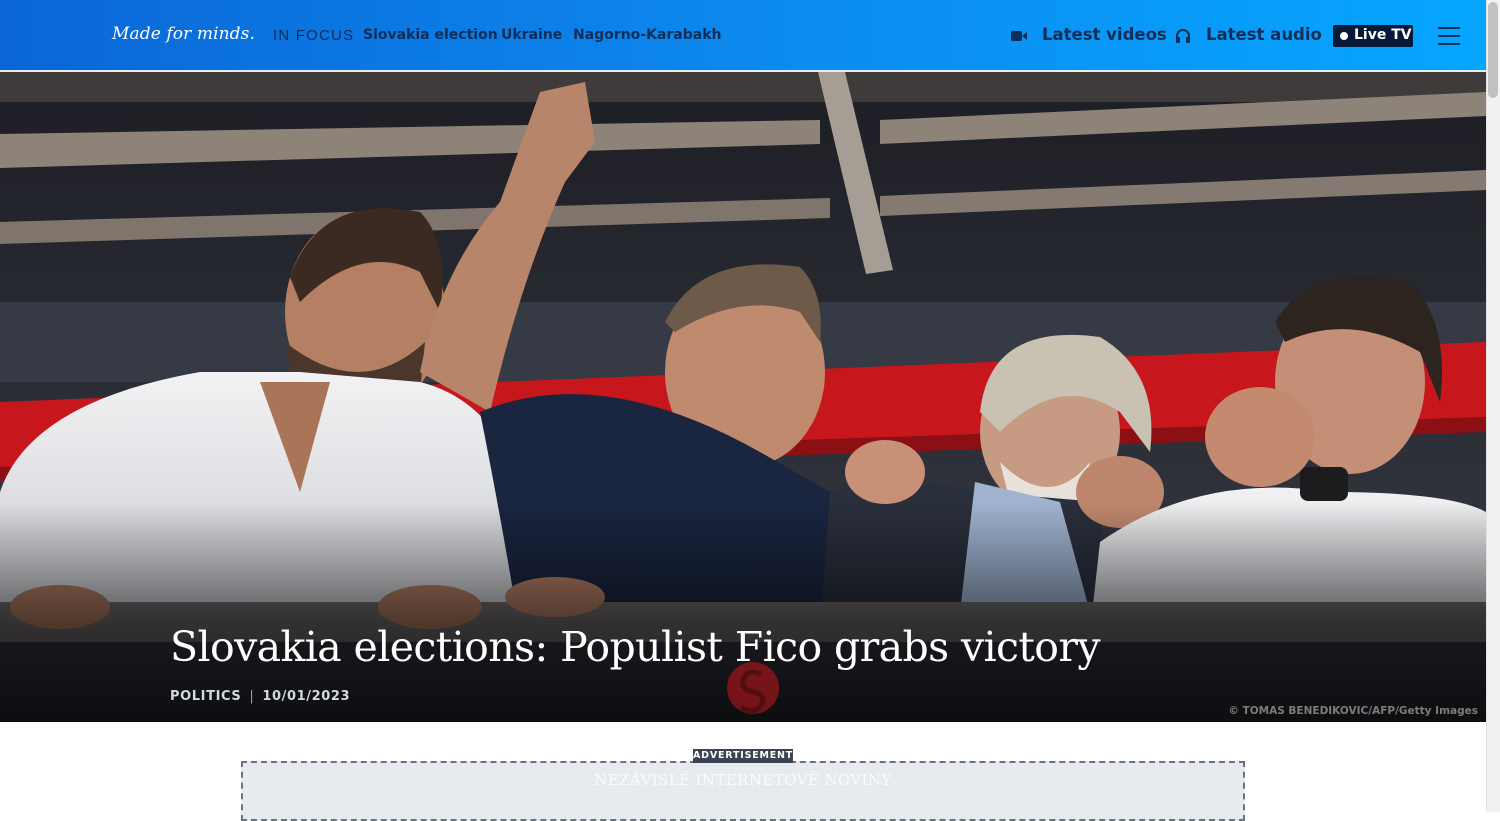 The height and width of the screenshot is (821, 1500). Describe the element at coordinates (430, 35) in the screenshot. I see `focus-link-slovakia-election: Slovakia election` at that location.